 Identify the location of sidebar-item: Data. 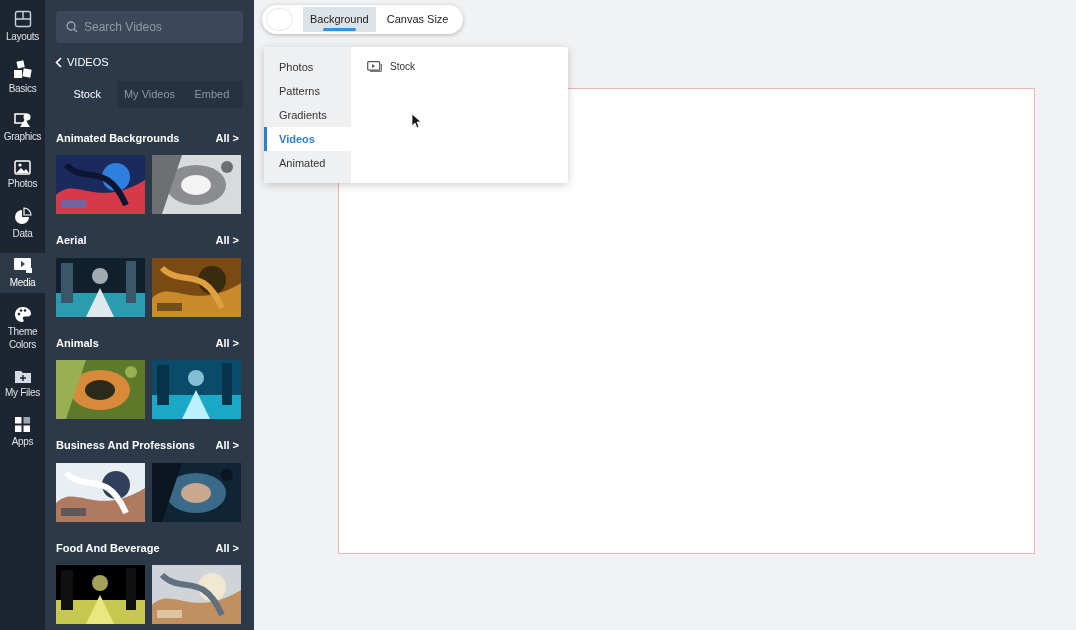
(22, 223).